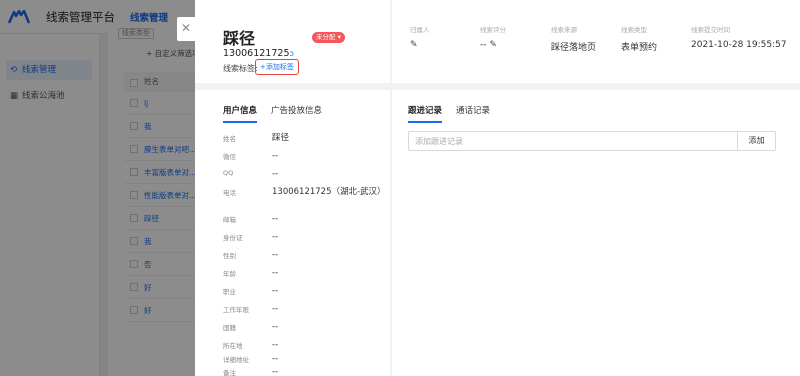 The image size is (800, 376). What do you see at coordinates (493, 38) in the screenshot?
I see `meta-score: 线索评分 -- ✎` at bounding box center [493, 38].